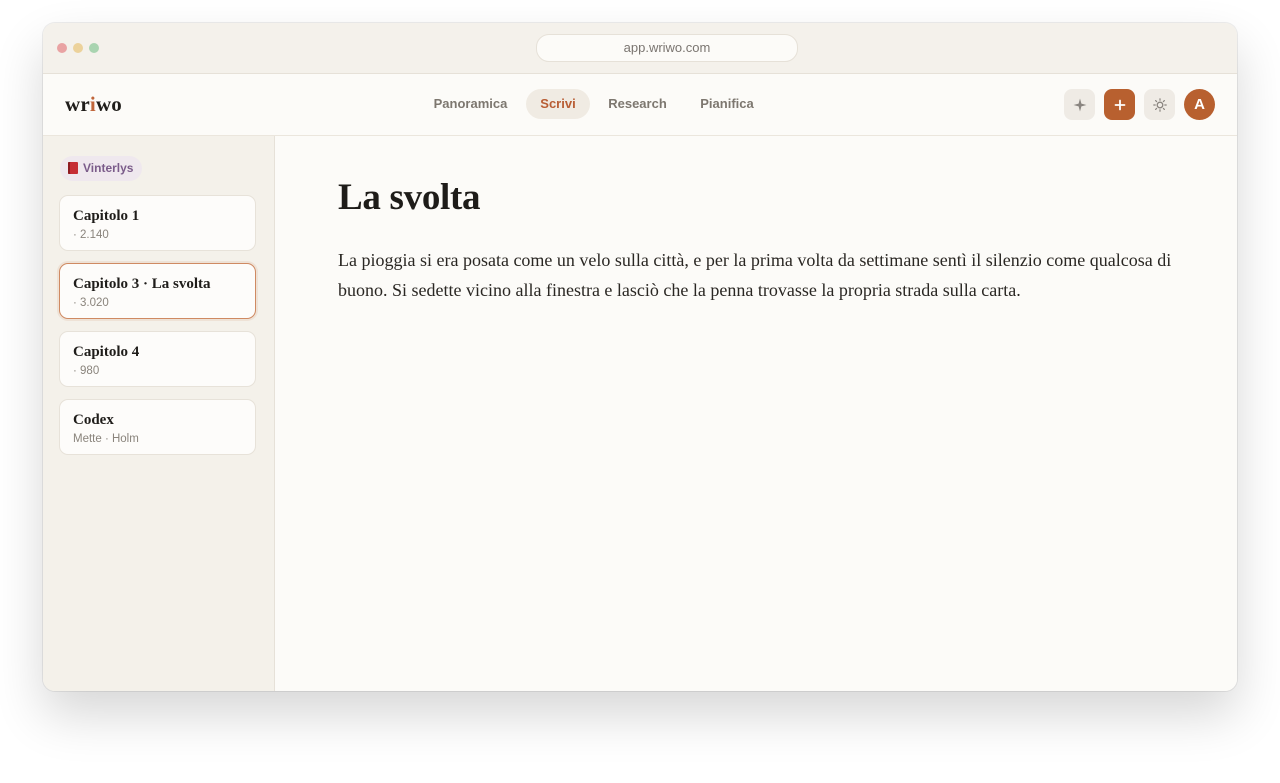 The image size is (1280, 783). What do you see at coordinates (157, 427) in the screenshot?
I see `codex-card: Codex Mette · Holm` at bounding box center [157, 427].